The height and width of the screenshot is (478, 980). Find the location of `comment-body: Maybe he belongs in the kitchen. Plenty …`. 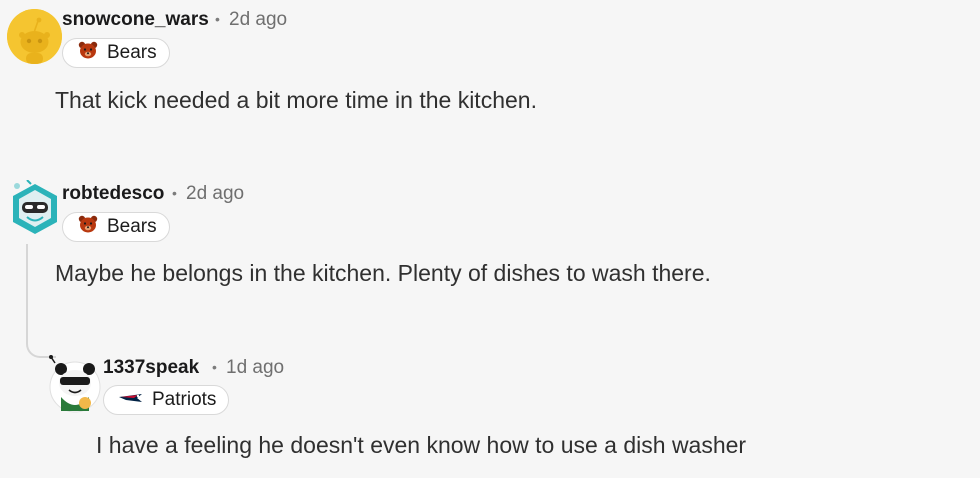

comment-body: Maybe he belongs in the kitchen. Plenty … is located at coordinates (383, 273).